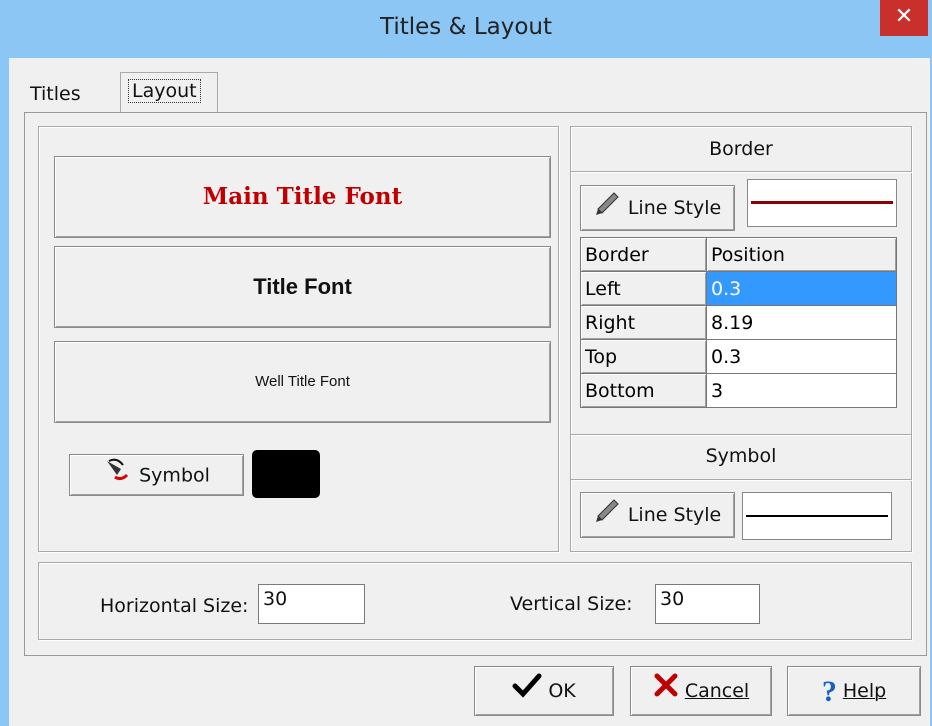  What do you see at coordinates (164, 91) in the screenshot?
I see `tab-layout-label: Layout` at bounding box center [164, 91].